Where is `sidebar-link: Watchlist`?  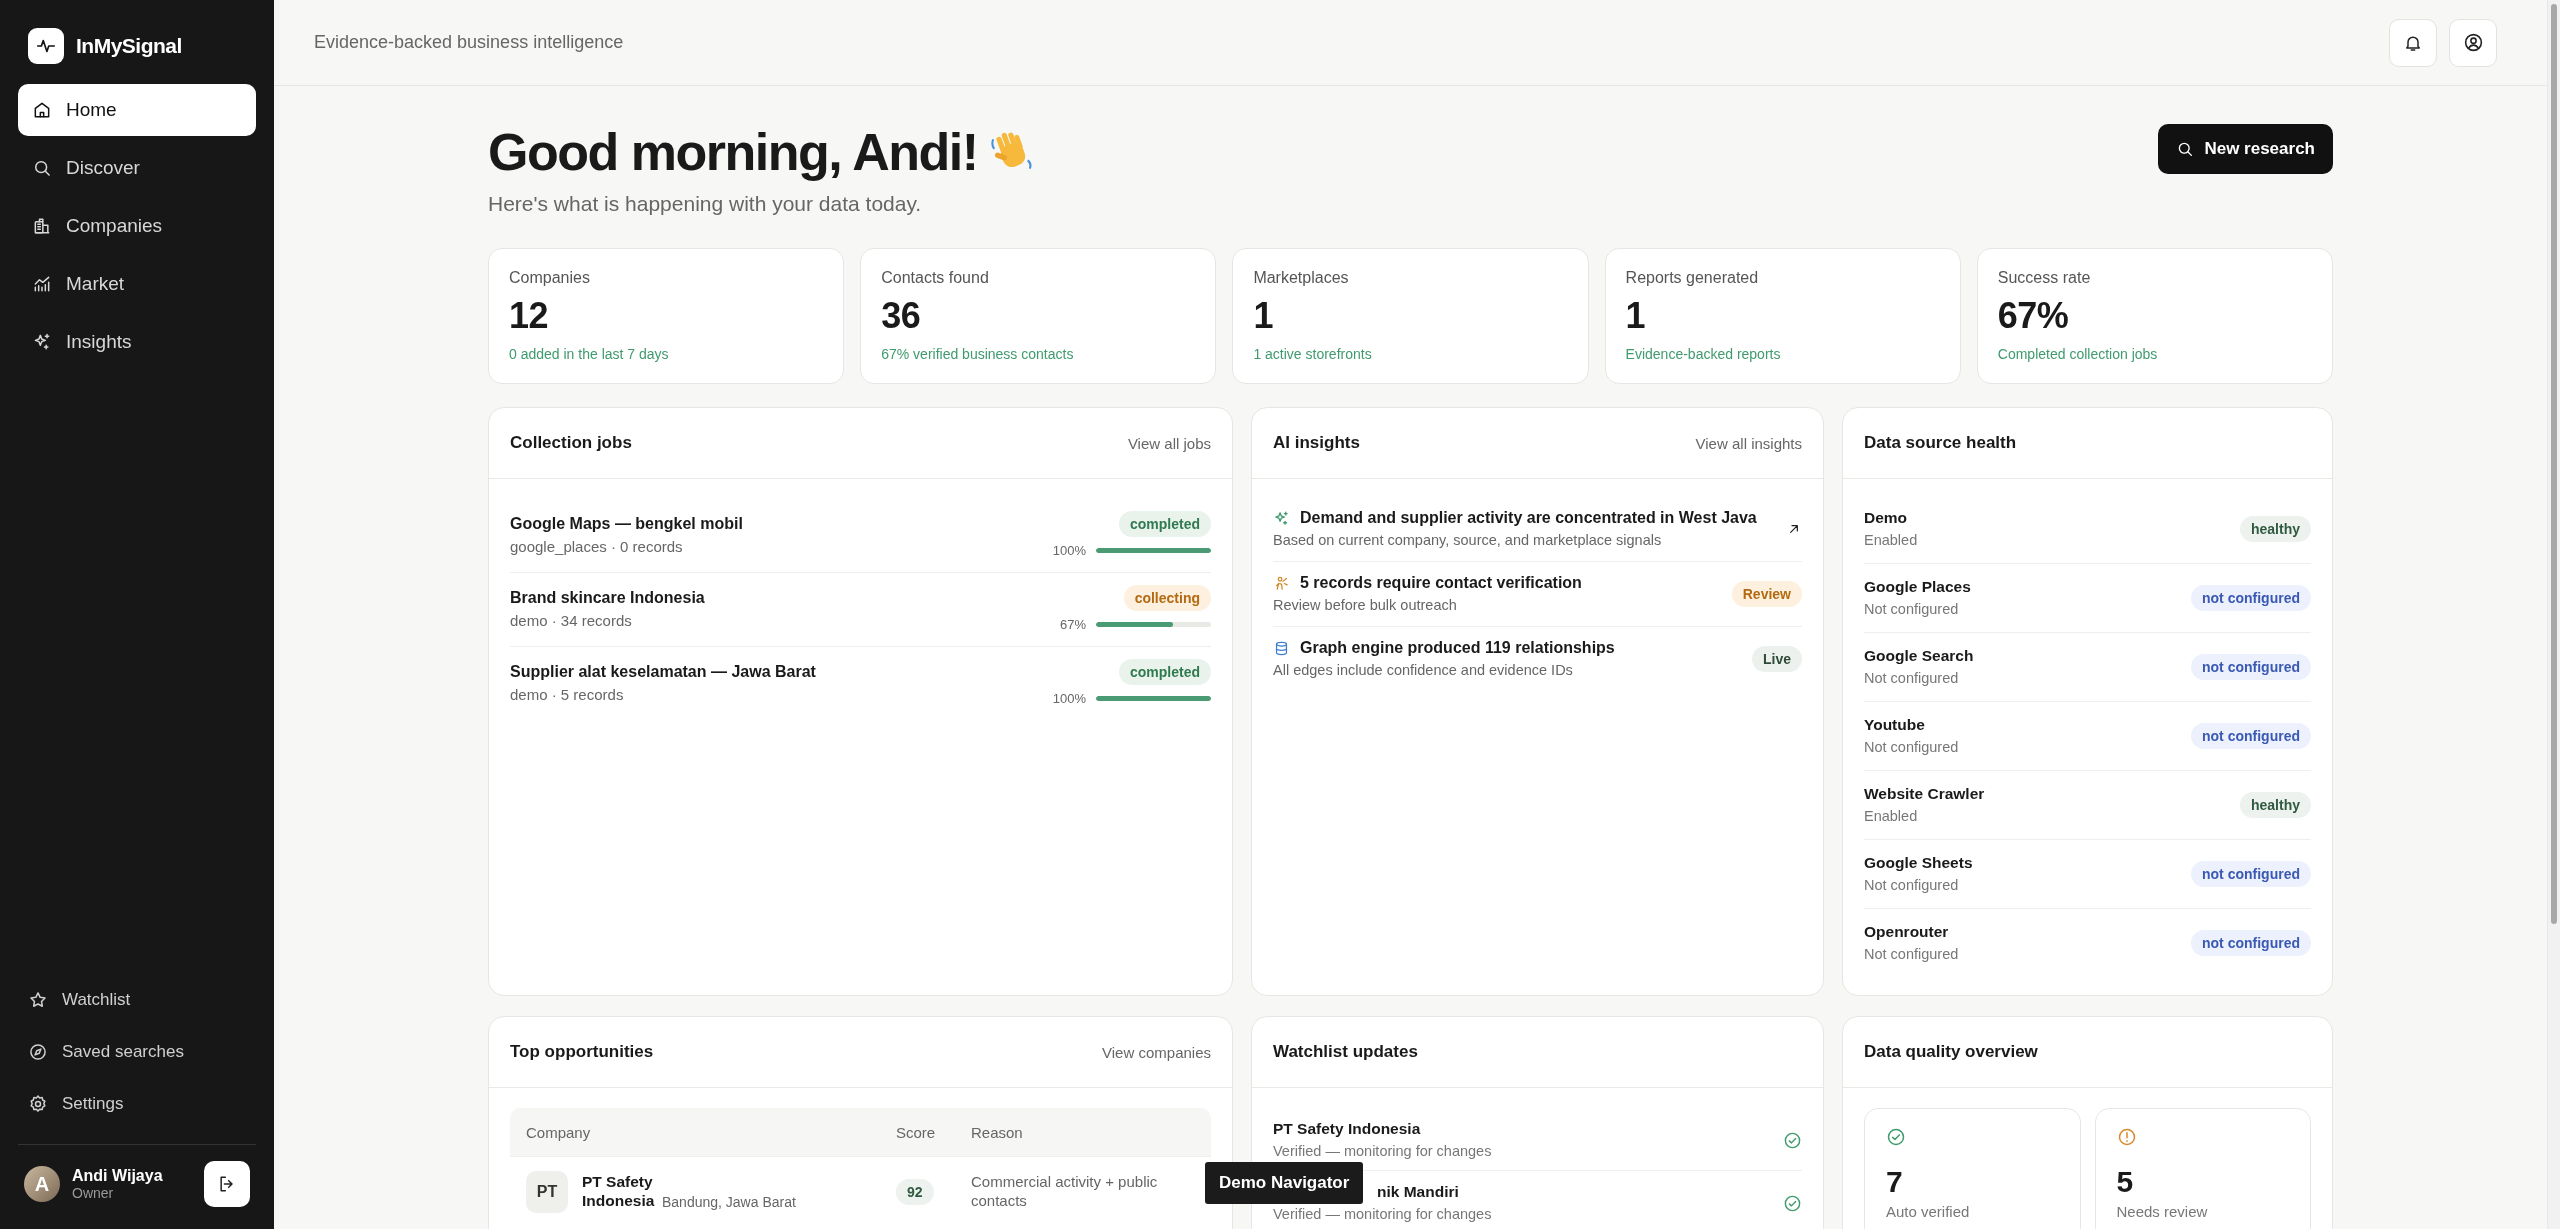 sidebar-link: Watchlist is located at coordinates (137, 1000).